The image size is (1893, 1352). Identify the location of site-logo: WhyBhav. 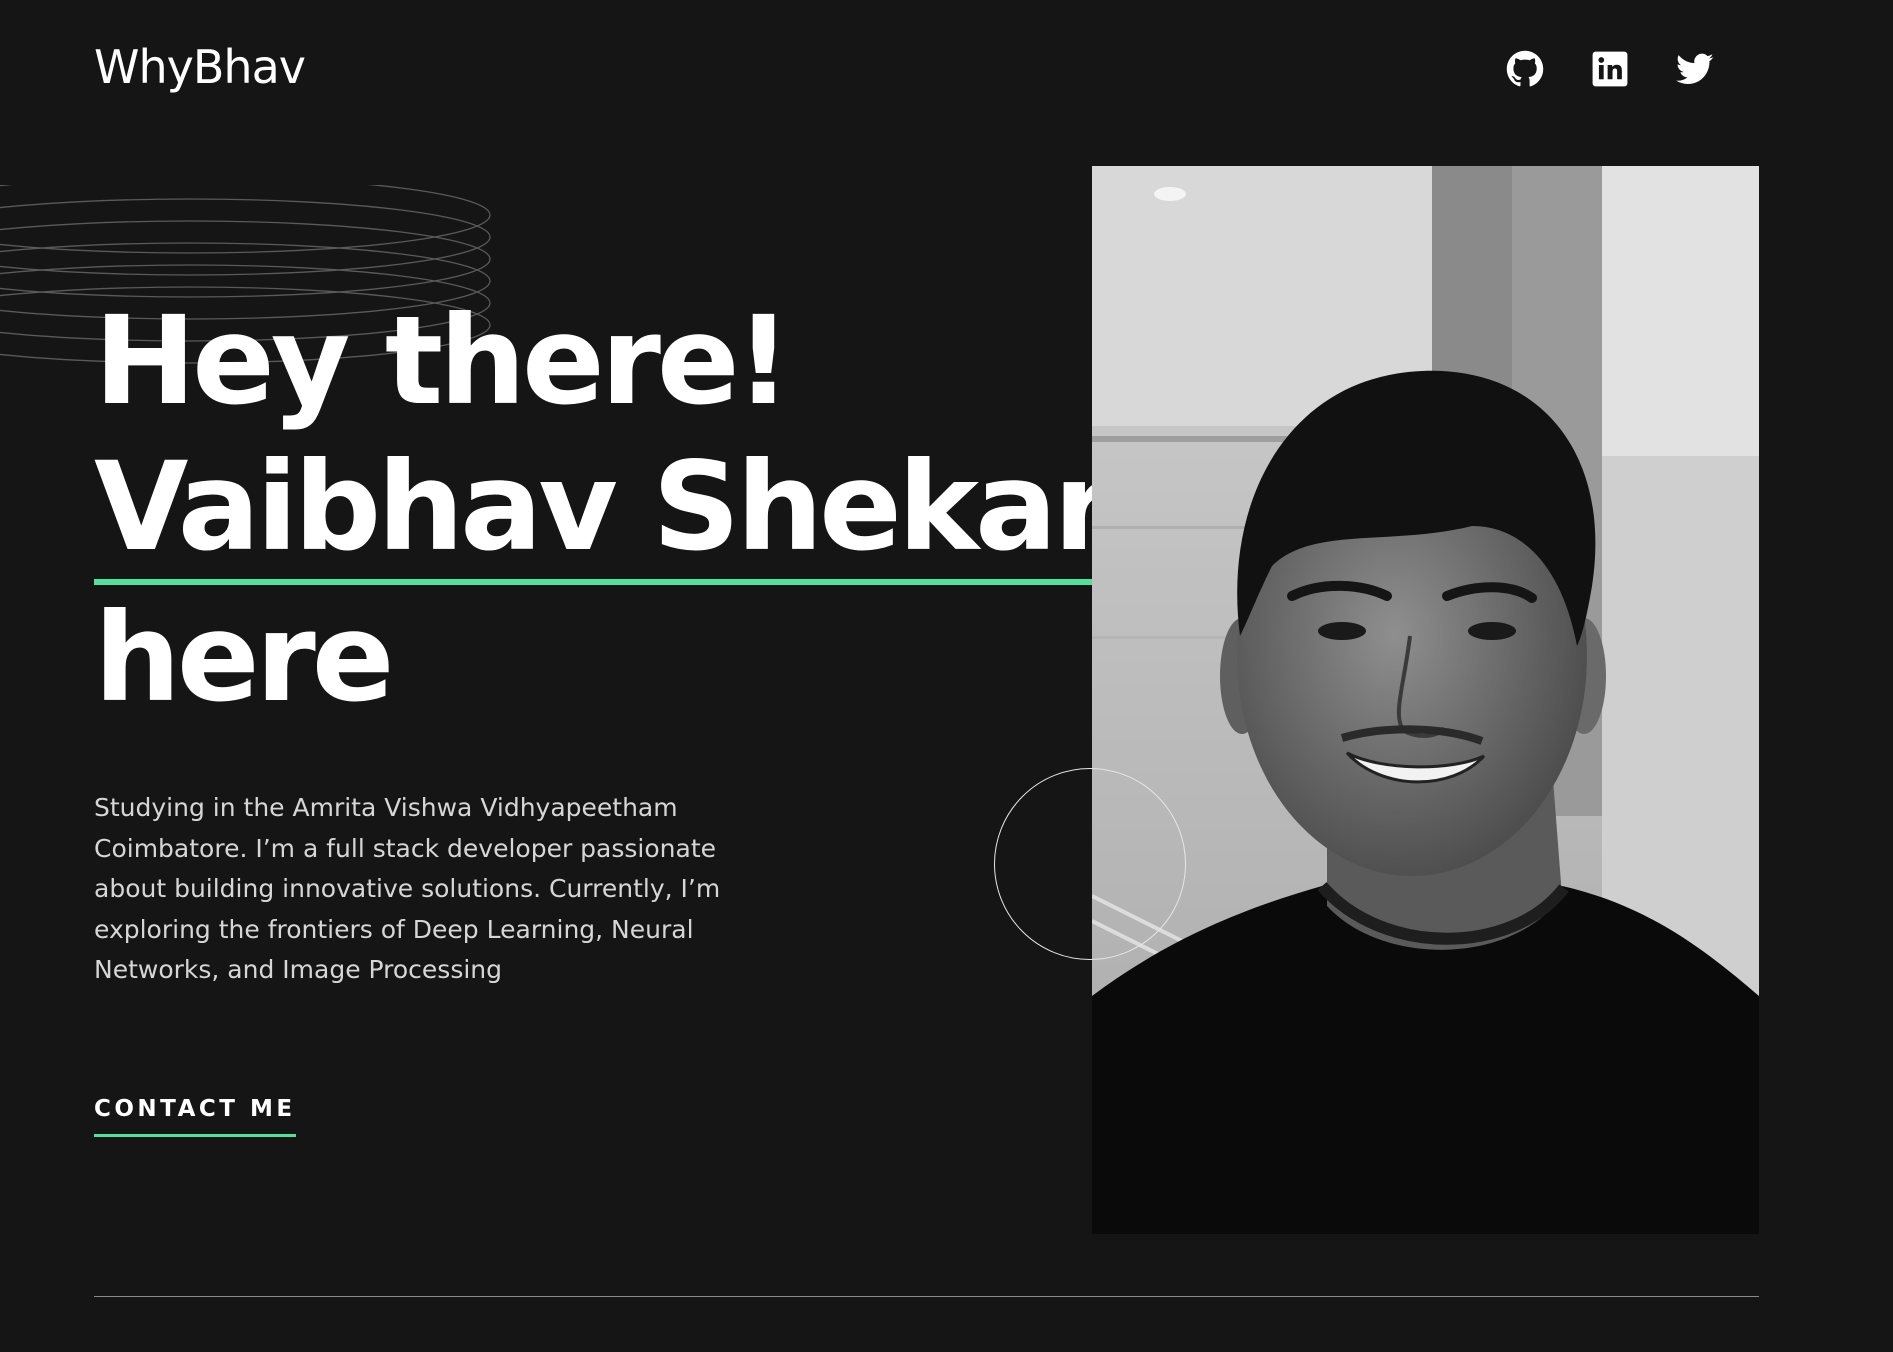
(200, 67).